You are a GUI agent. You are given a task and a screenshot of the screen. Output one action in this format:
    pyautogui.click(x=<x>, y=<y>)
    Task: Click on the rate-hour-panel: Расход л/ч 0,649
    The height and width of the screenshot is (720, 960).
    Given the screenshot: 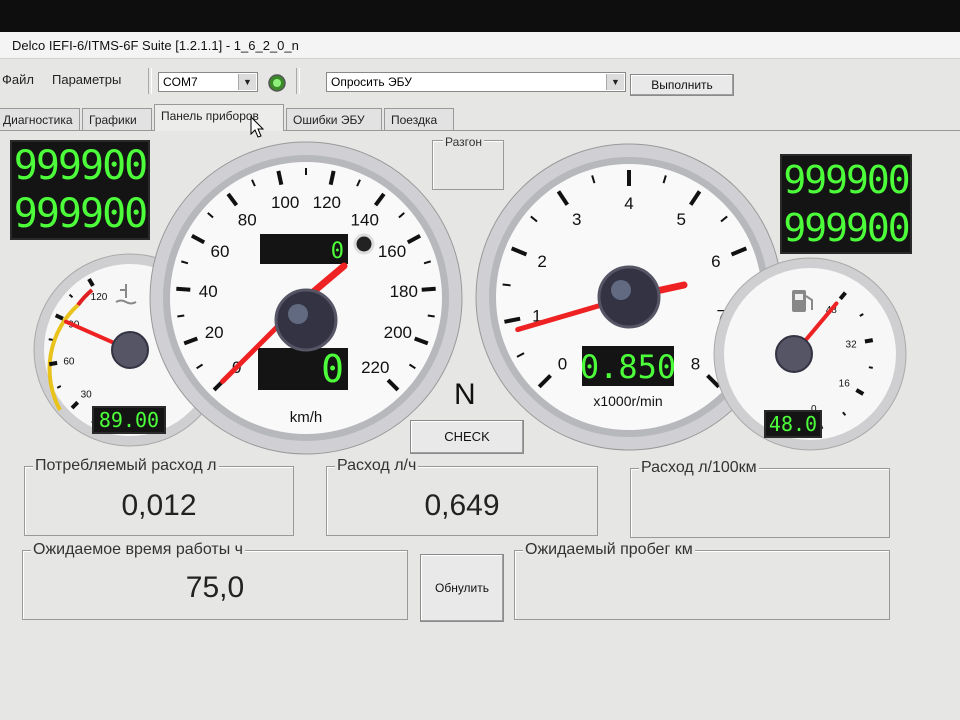 What is the action you would take?
    pyautogui.click(x=462, y=496)
    